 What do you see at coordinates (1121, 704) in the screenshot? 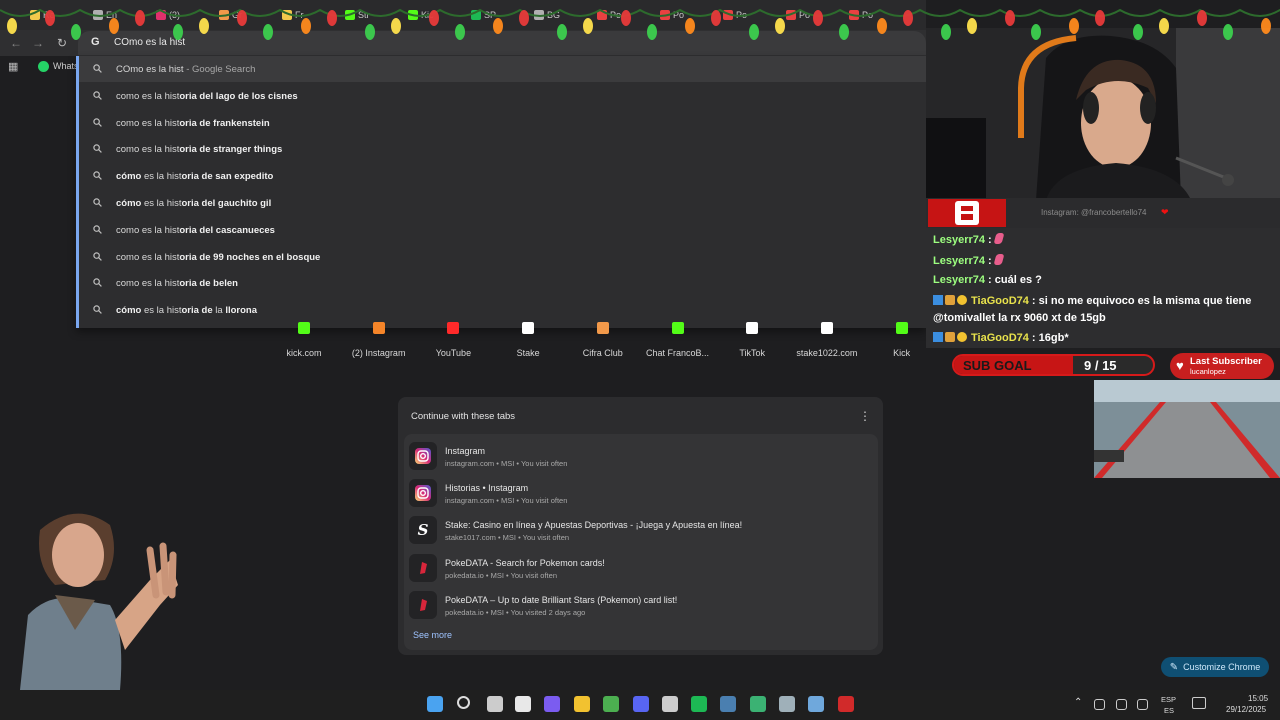
I see `cloud-icon` at bounding box center [1121, 704].